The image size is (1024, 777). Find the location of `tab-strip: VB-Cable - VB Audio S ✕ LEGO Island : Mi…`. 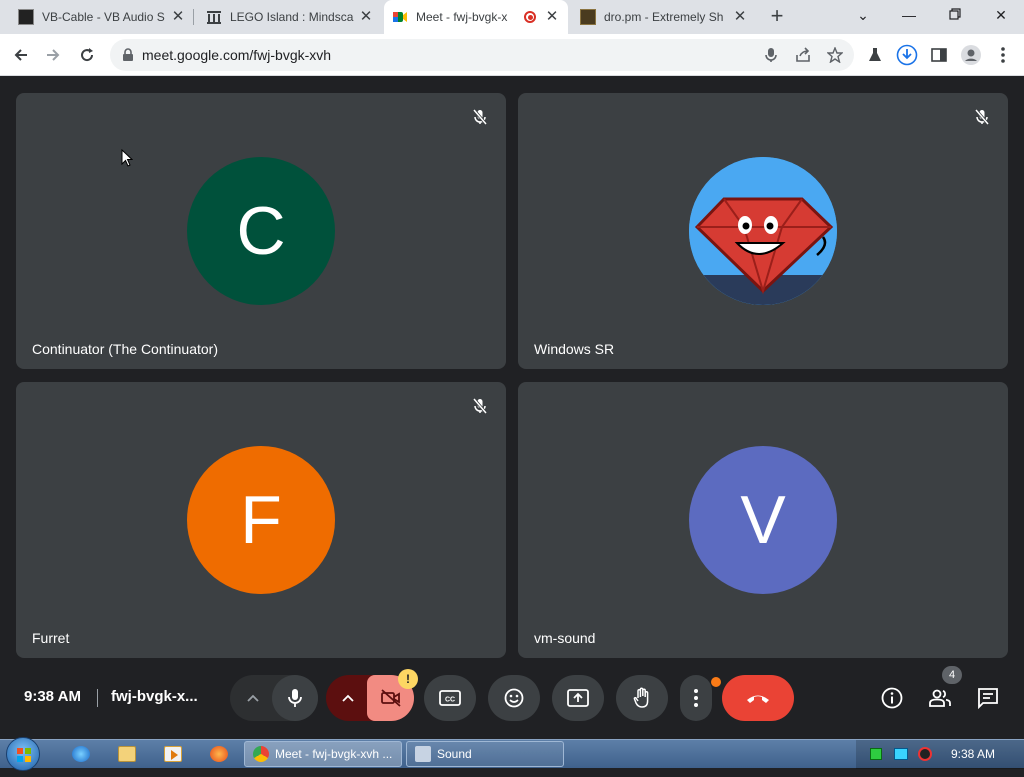

tab-strip: VB-Cable - VB Audio S ✕ LEGO Island : Mi… is located at coordinates (512, 17).